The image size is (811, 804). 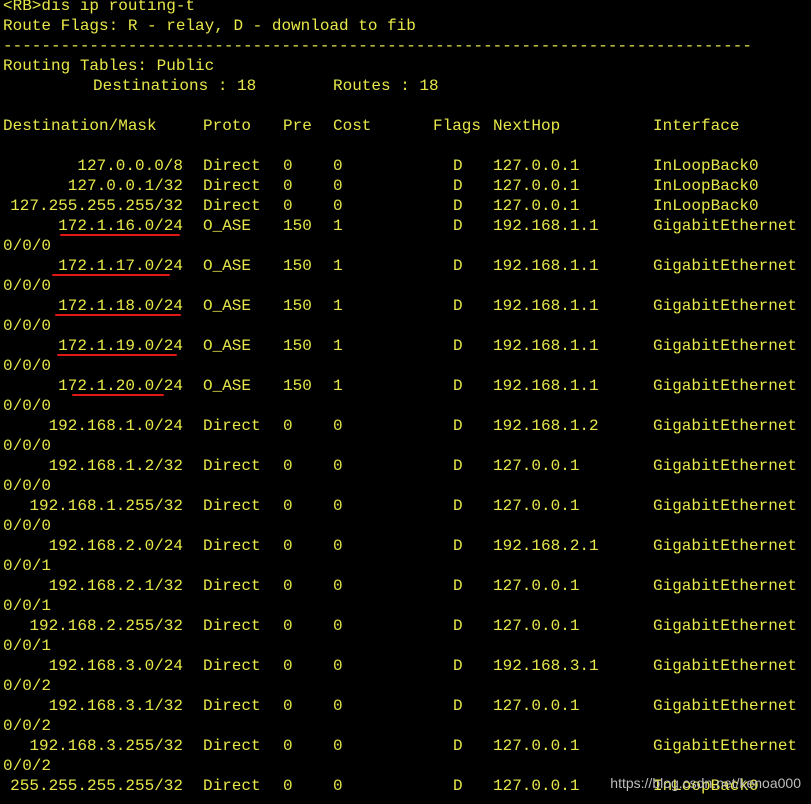 I want to click on route-destination: 192.168.1.2/32, so click(x=115, y=466).